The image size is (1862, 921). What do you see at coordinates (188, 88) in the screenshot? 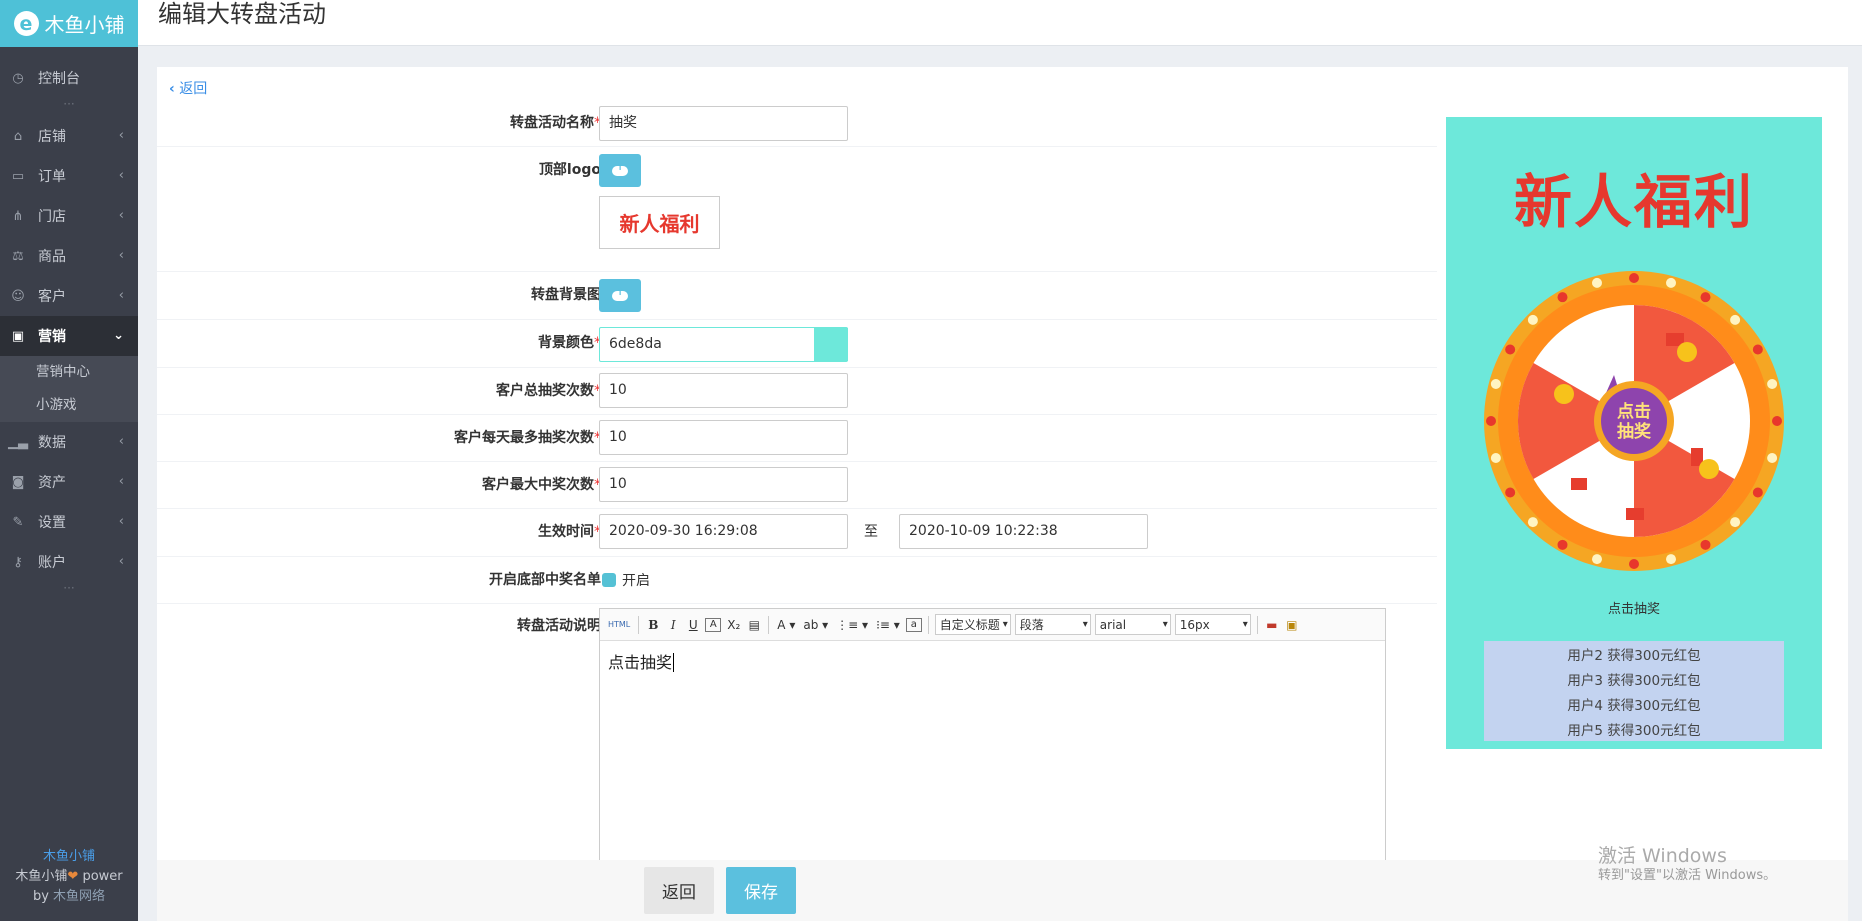
I see `back-link: ‹ 返回` at bounding box center [188, 88].